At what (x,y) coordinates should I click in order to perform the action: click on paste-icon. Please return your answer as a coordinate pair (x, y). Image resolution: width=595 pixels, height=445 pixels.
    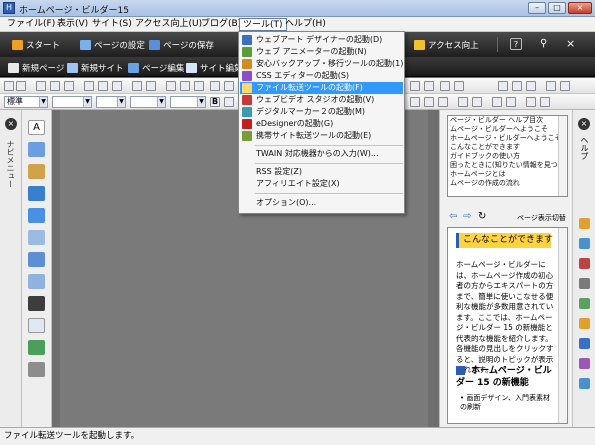
    Looking at the image, I should click on (117, 86).